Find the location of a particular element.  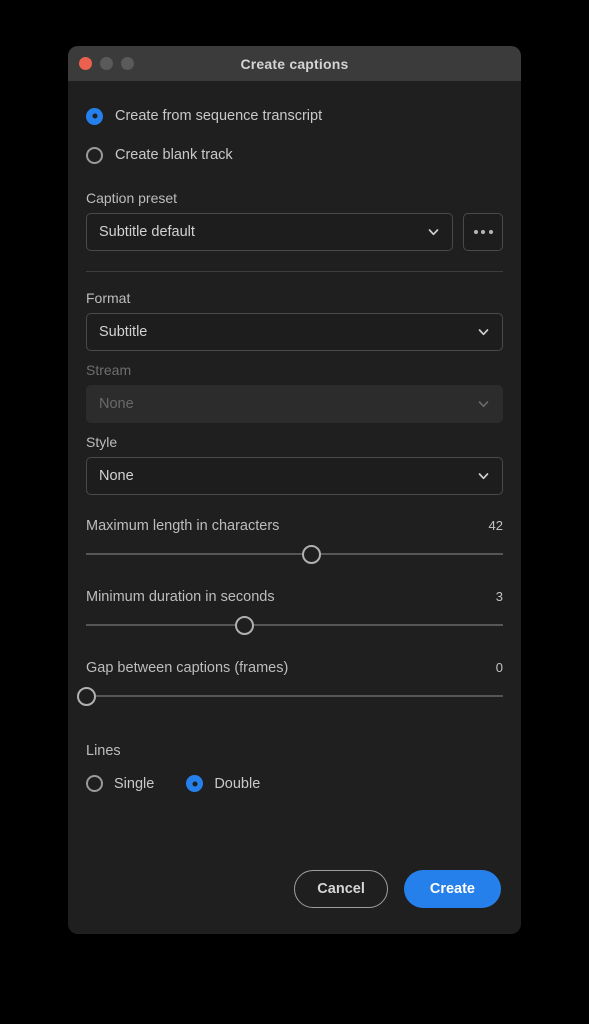

slider-min-duration-label: Minimum duration in seconds is located at coordinates (180, 597).